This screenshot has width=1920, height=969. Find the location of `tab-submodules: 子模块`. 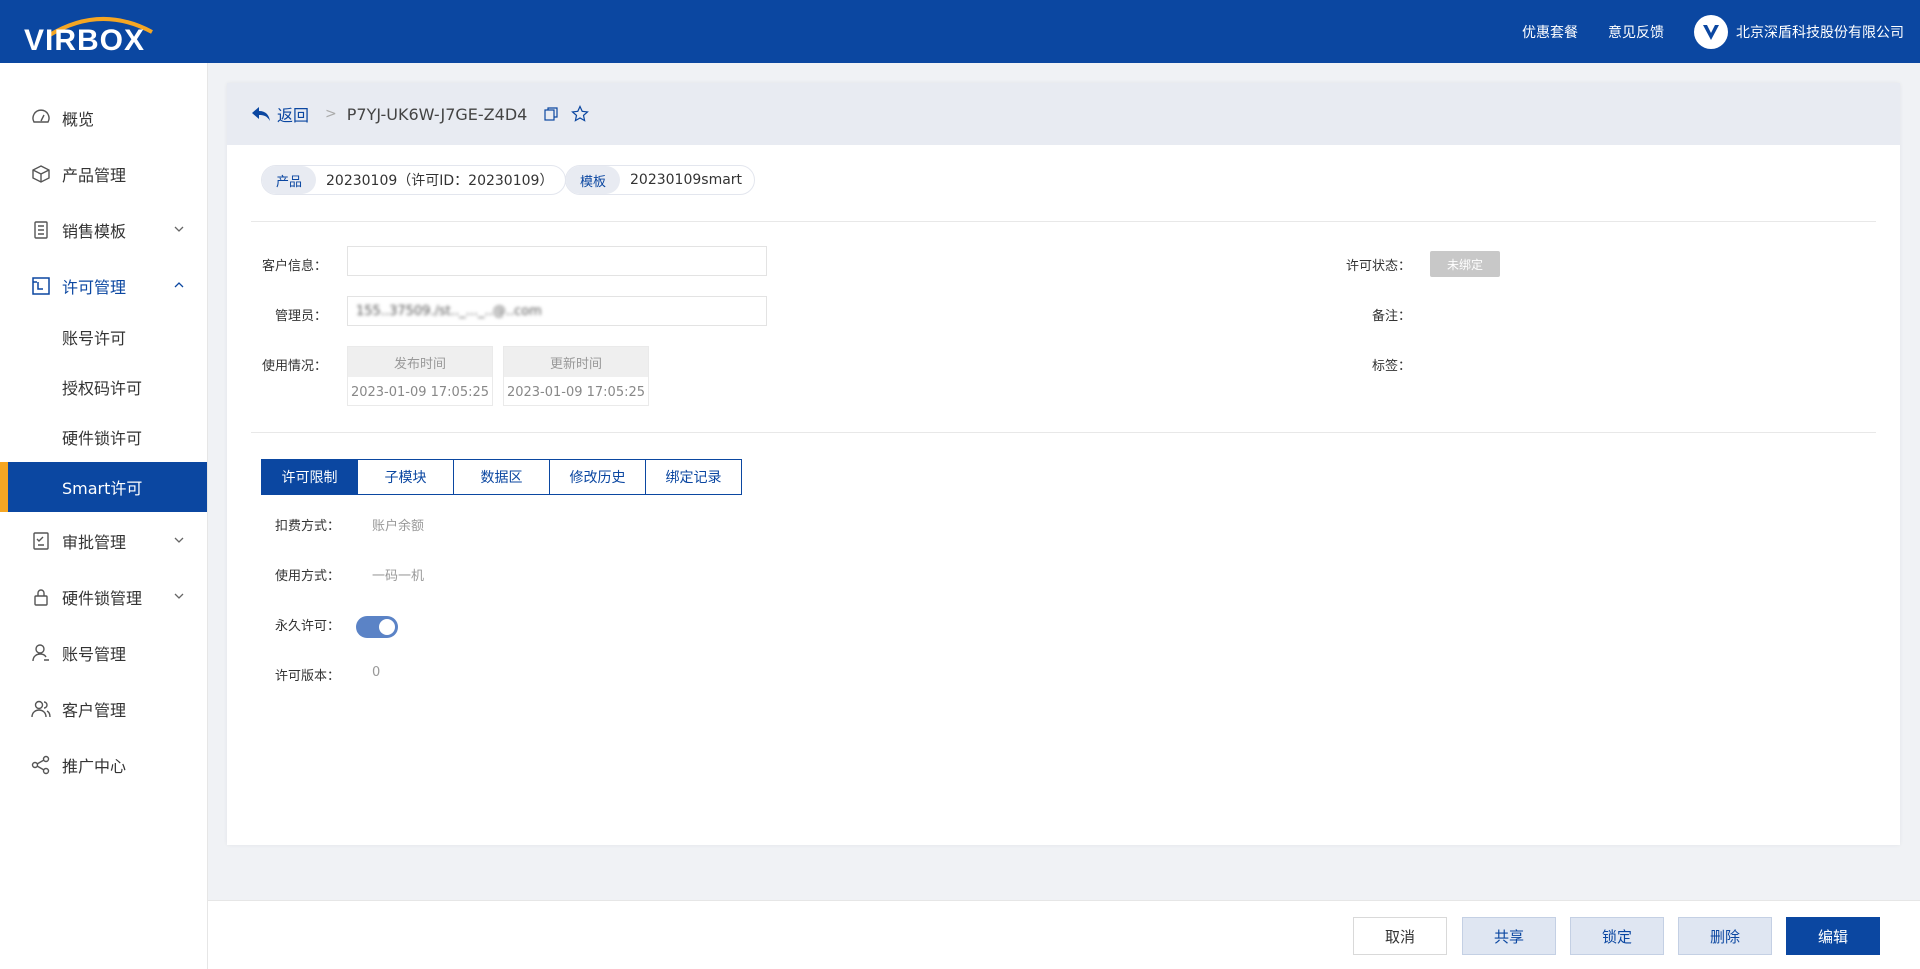

tab-submodules: 子模块 is located at coordinates (405, 477).